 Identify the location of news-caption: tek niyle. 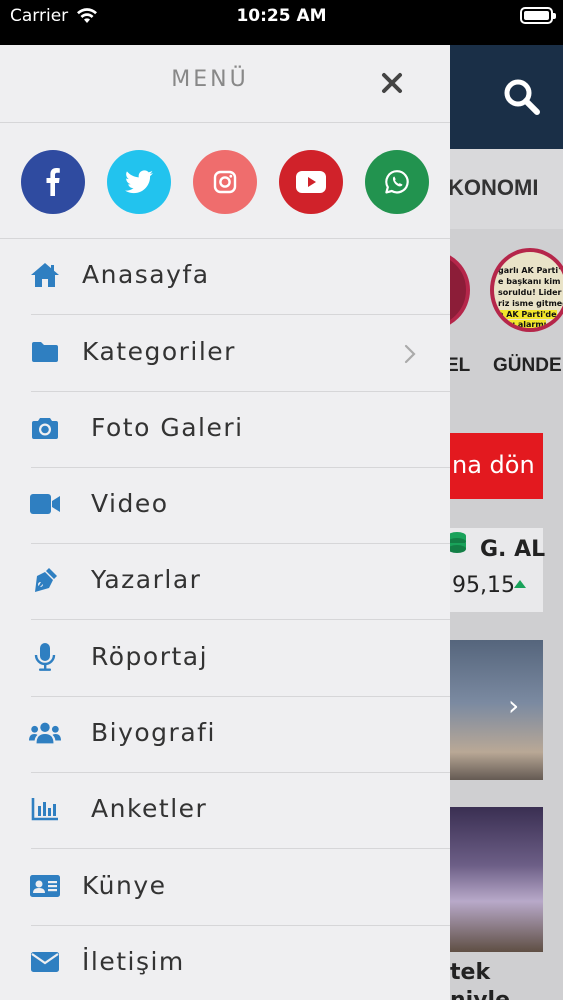
(480, 979).